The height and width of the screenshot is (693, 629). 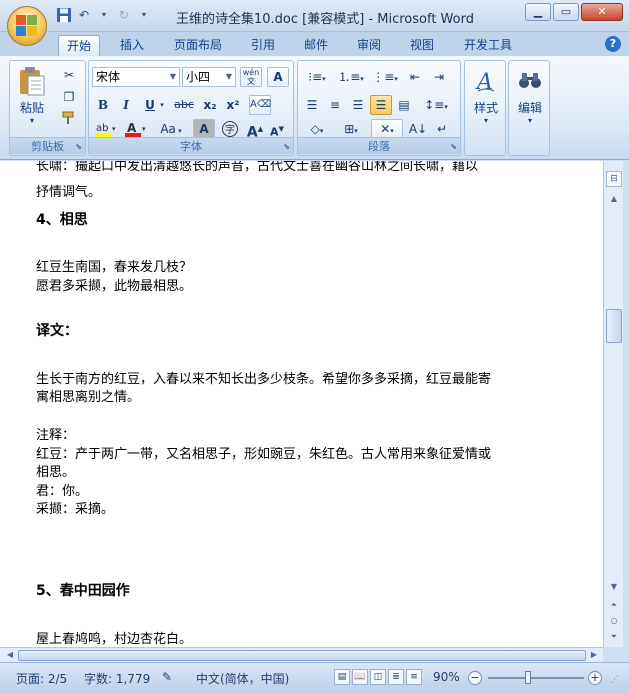 I want to click on borders-icon: ⊞▾, so click(x=351, y=129).